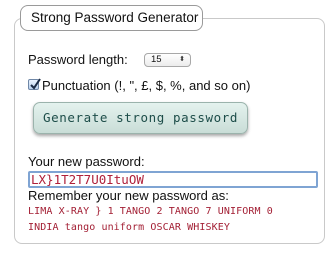 Image resolution: width=331 pixels, height=258 pixels. I want to click on punctuation-label: Punctuation (!, ", £, $, %, and so on), so click(146, 85).